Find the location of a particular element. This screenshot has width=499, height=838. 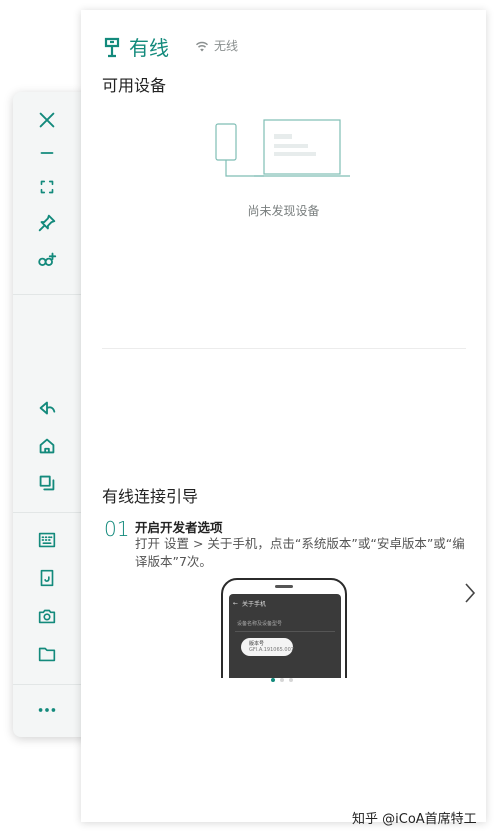

screenshot-icon is located at coordinates (47, 616).